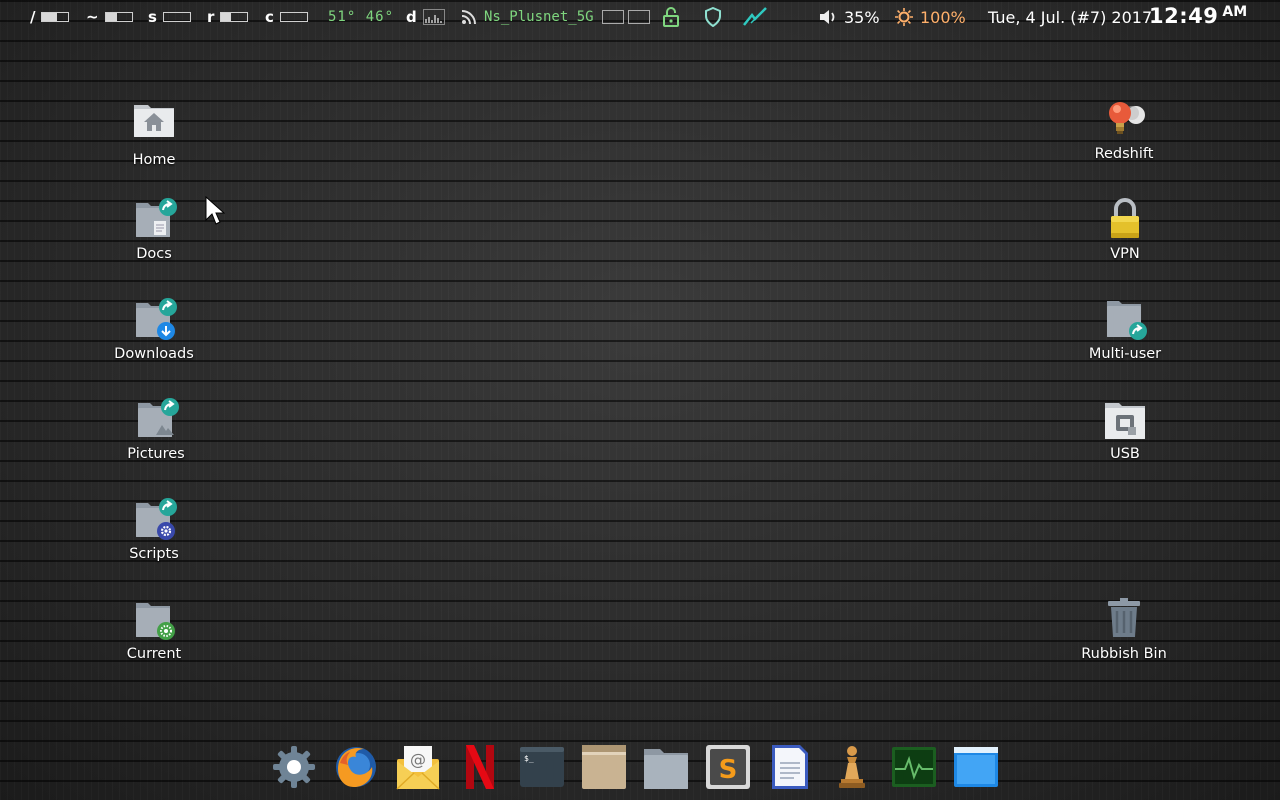 The width and height of the screenshot is (1280, 800). Describe the element at coordinates (154, 354) in the screenshot. I see `desktop-icon-label: Downloads` at that location.